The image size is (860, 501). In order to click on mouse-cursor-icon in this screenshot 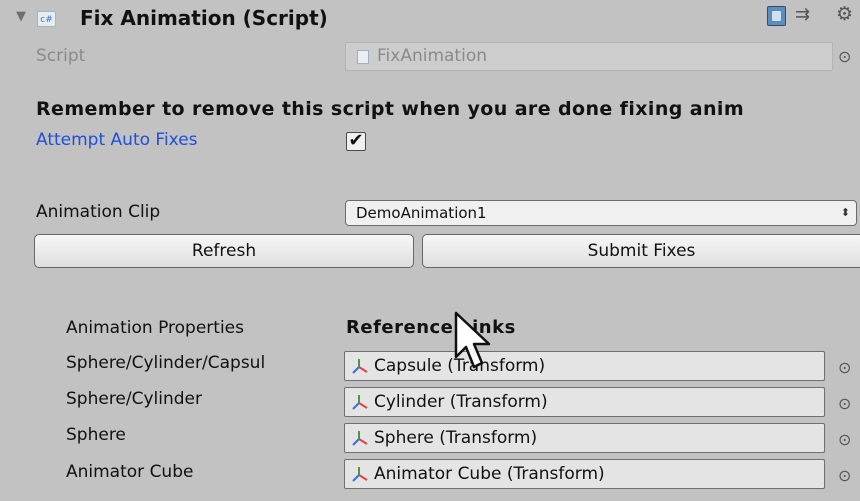, I will do `click(472, 340)`.